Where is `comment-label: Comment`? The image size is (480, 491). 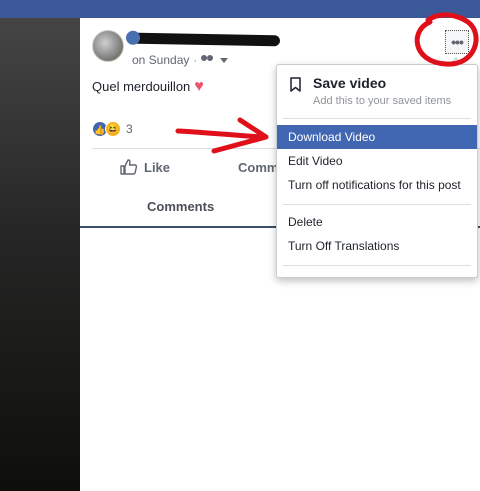 comment-label: Comment is located at coordinates (257, 167).